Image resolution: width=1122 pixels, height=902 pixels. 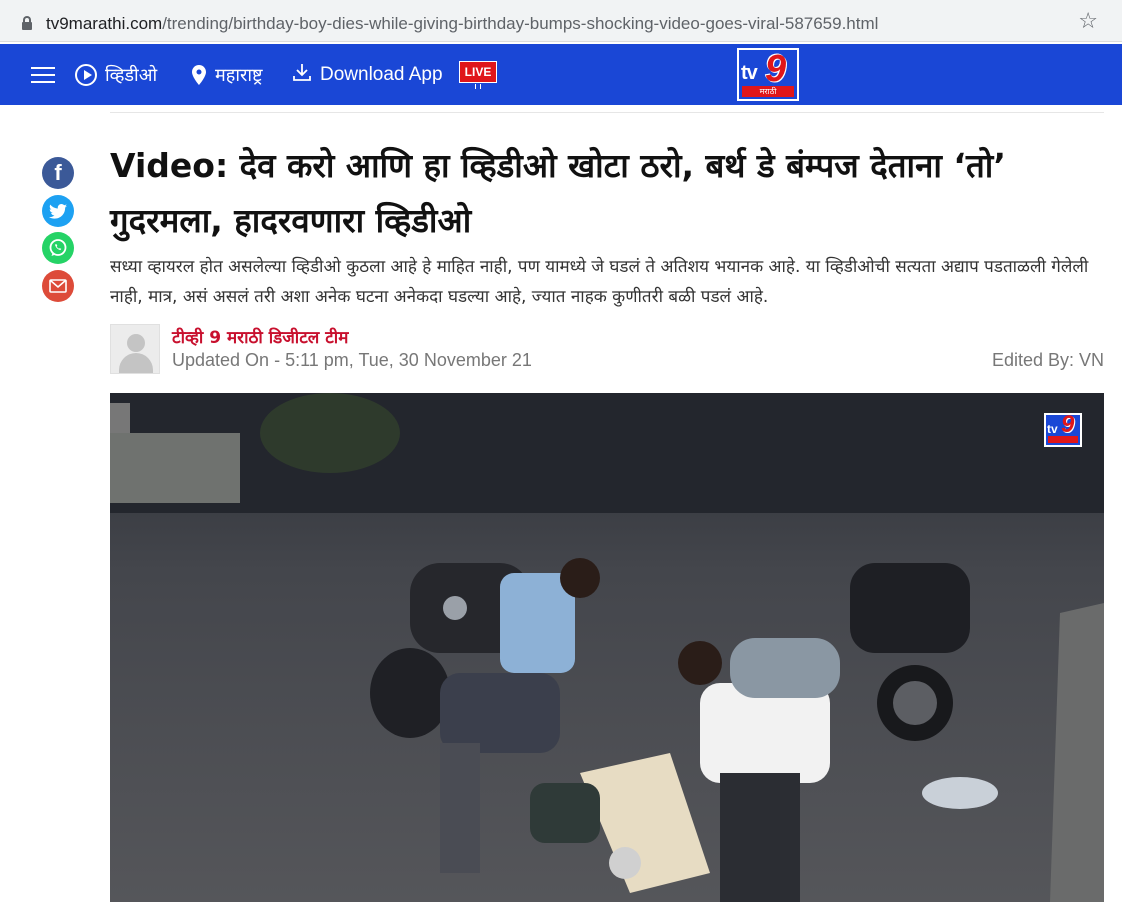 What do you see at coordinates (27, 23) in the screenshot?
I see `lock-icon` at bounding box center [27, 23].